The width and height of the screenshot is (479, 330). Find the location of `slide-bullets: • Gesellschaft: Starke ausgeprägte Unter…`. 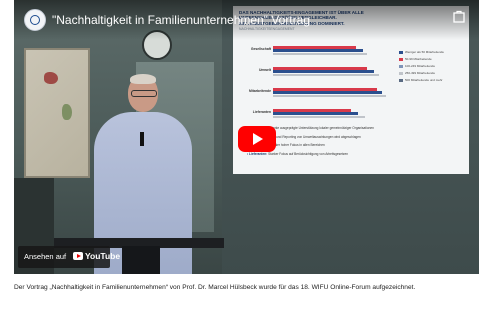

slide-bullets: • Gesellschaft: Starke ausgeprägte Unter… is located at coordinates (352, 143).